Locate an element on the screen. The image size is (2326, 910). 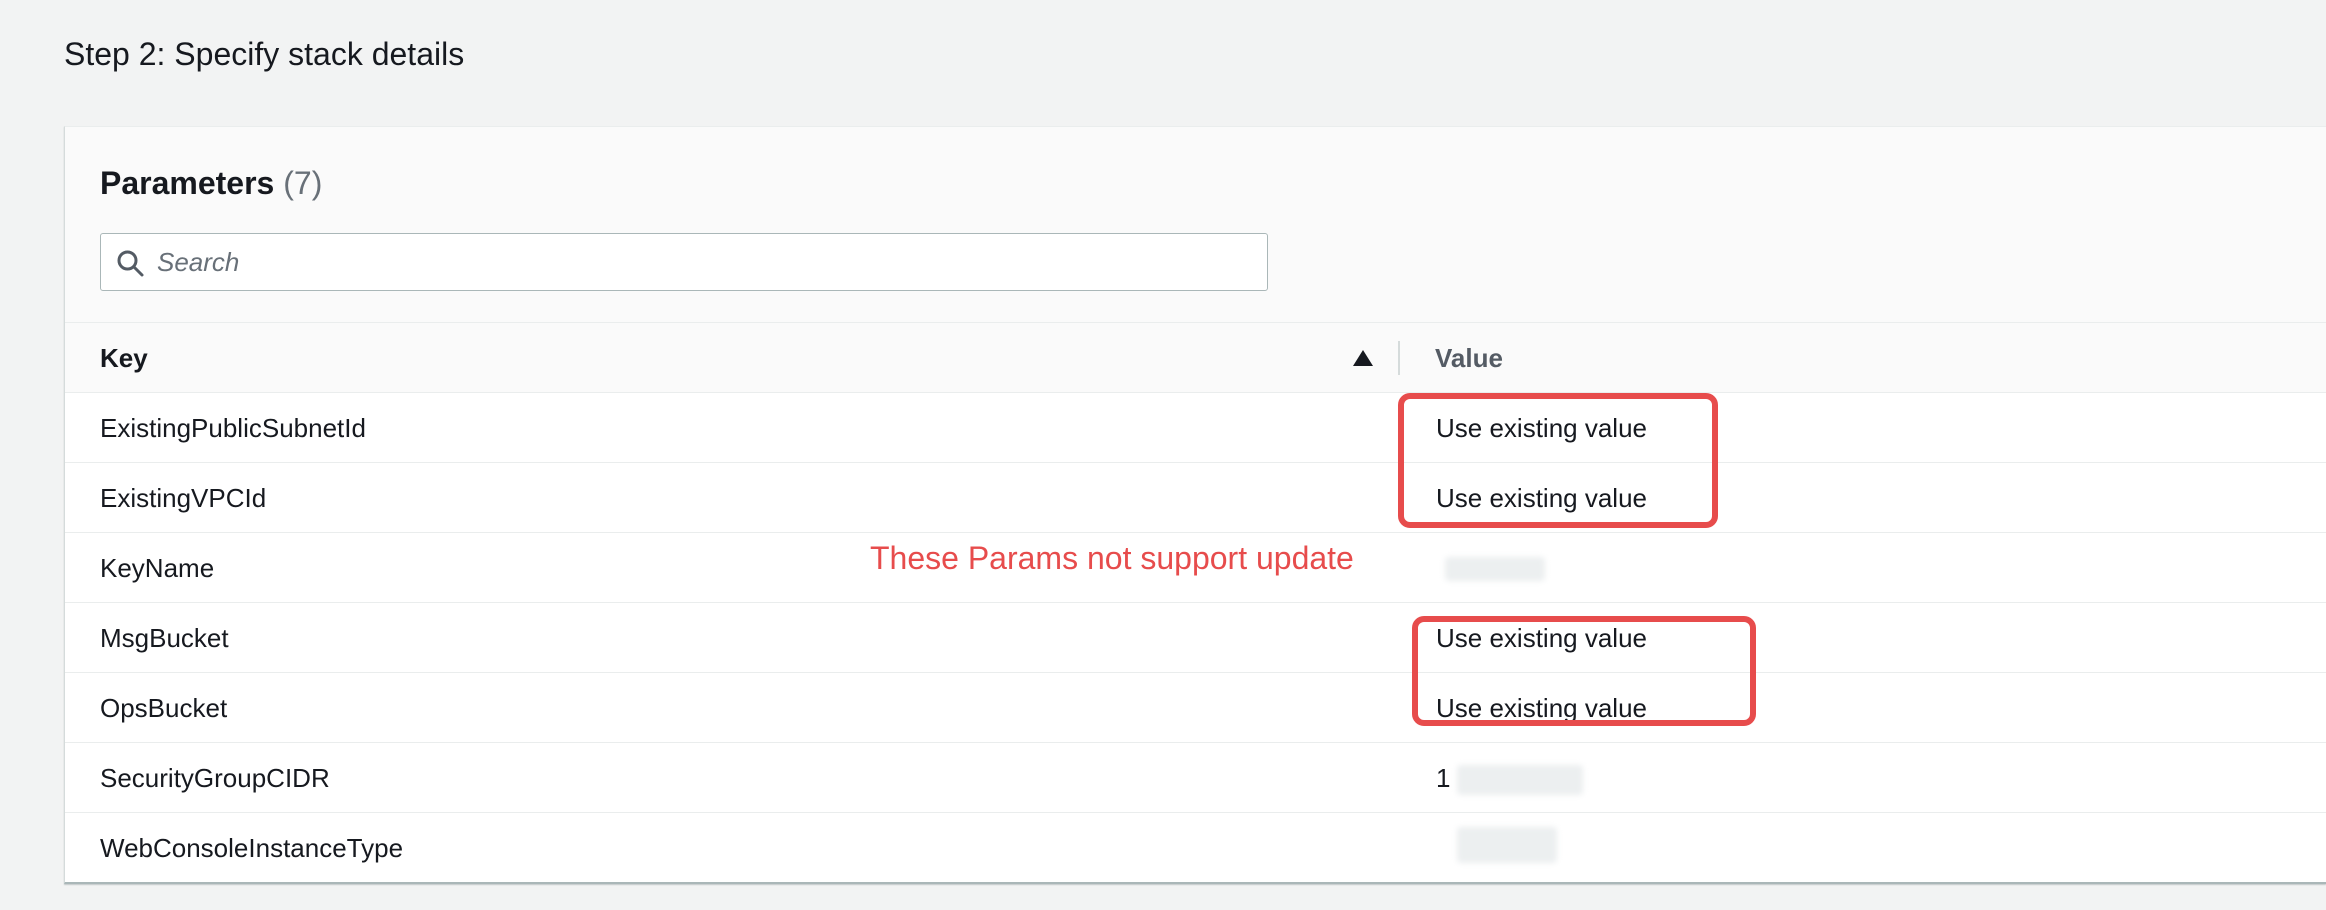
column-divider is located at coordinates (1399, 358).